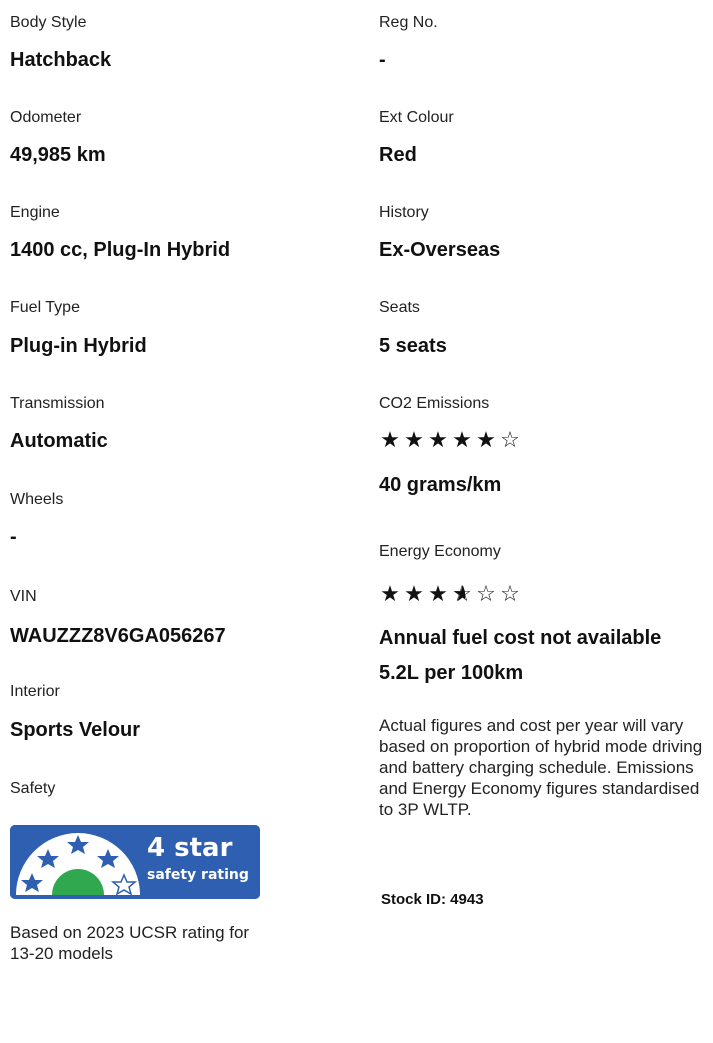 The height and width of the screenshot is (1043, 713). Describe the element at coordinates (398, 155) in the screenshot. I see `ext-colour-value: Red` at that location.